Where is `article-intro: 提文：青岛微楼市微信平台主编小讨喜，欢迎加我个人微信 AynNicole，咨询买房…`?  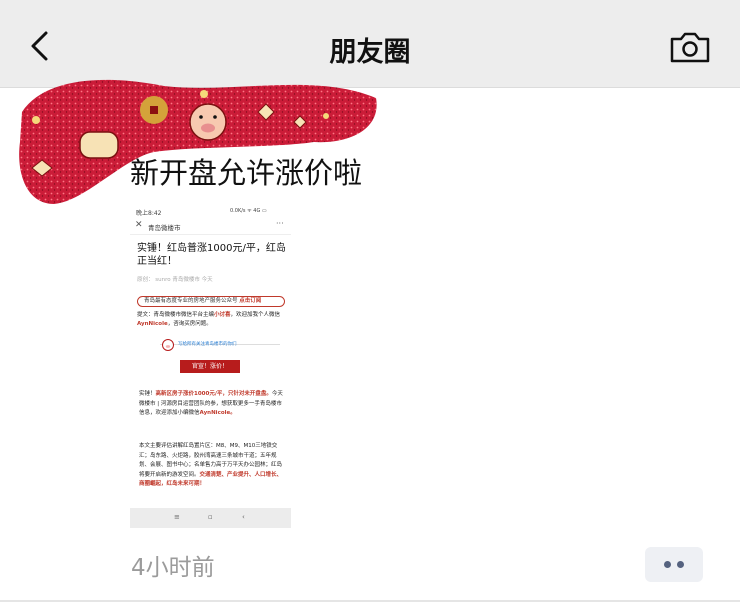 article-intro: 提文：青岛微楼市微信平台主编小讨喜，欢迎加我个人微信 AynNicole，咨询买房… is located at coordinates (212, 320).